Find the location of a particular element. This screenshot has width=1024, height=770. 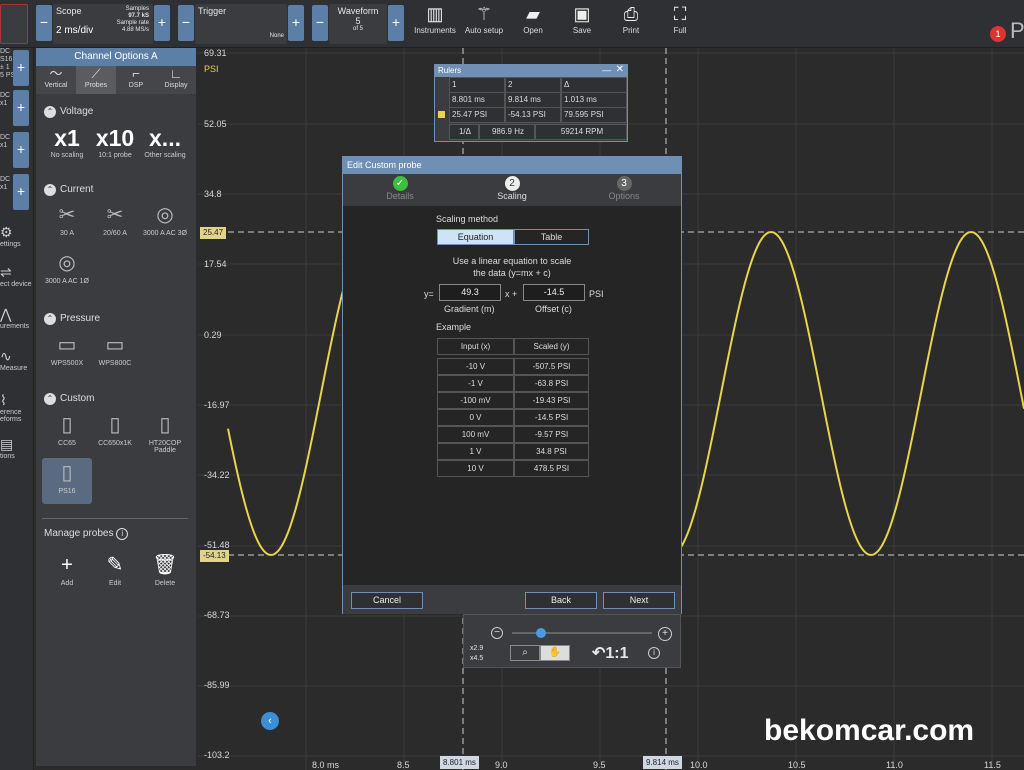

probe-other-scaling: x... Other scaling is located at coordinates (165, 141).